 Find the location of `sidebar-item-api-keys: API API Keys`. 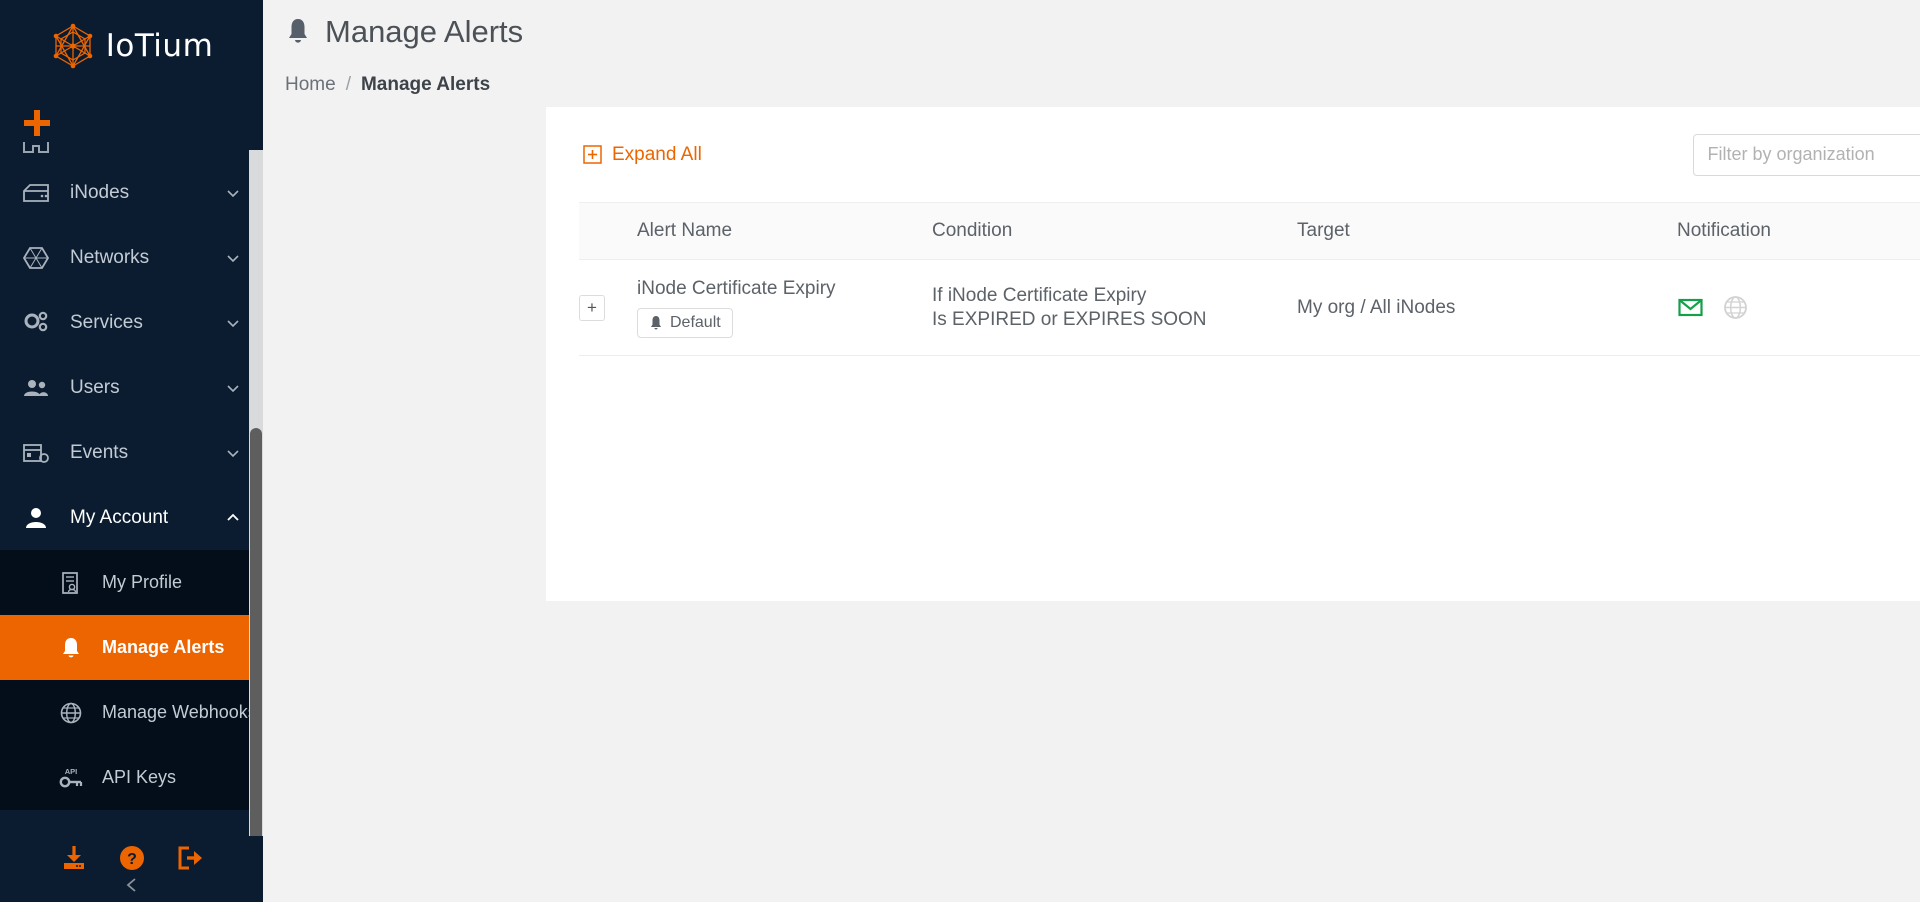

sidebar-item-api-keys: API API Keys is located at coordinates (131, 777).